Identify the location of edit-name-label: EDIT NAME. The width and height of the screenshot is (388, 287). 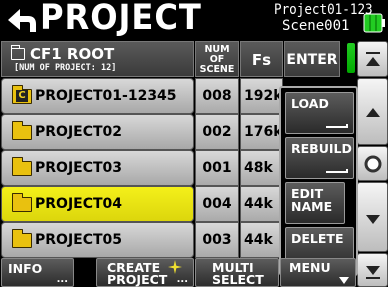
(312, 200).